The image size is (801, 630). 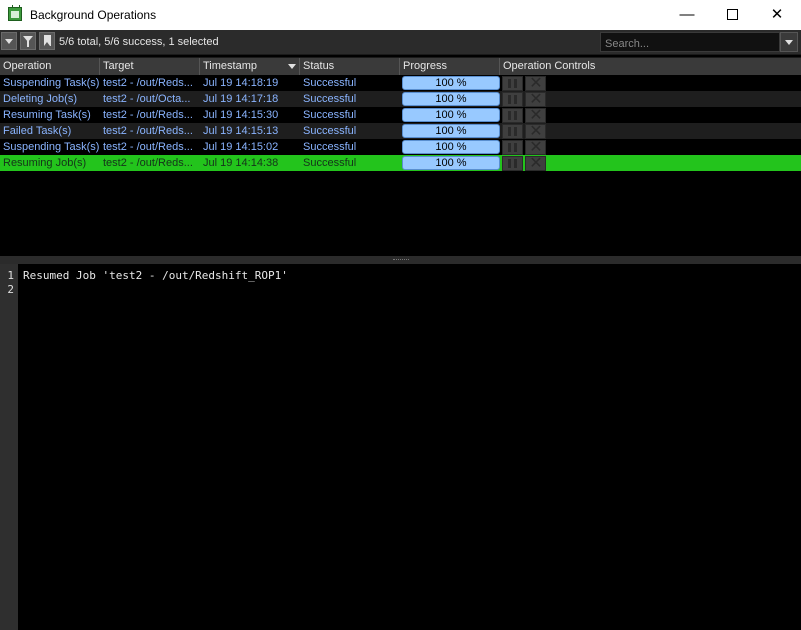 I want to click on minimize-icon: —, so click(x=687, y=14).